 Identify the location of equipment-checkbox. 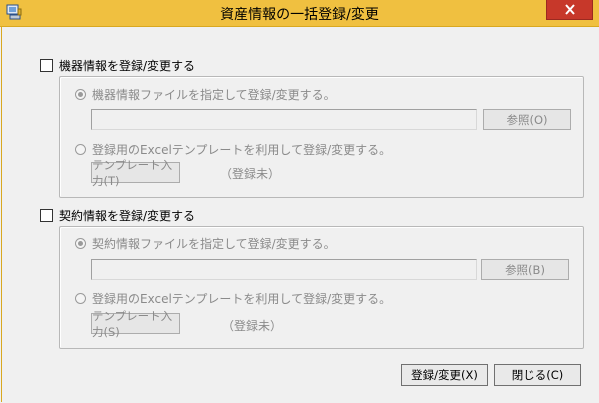
(46, 65).